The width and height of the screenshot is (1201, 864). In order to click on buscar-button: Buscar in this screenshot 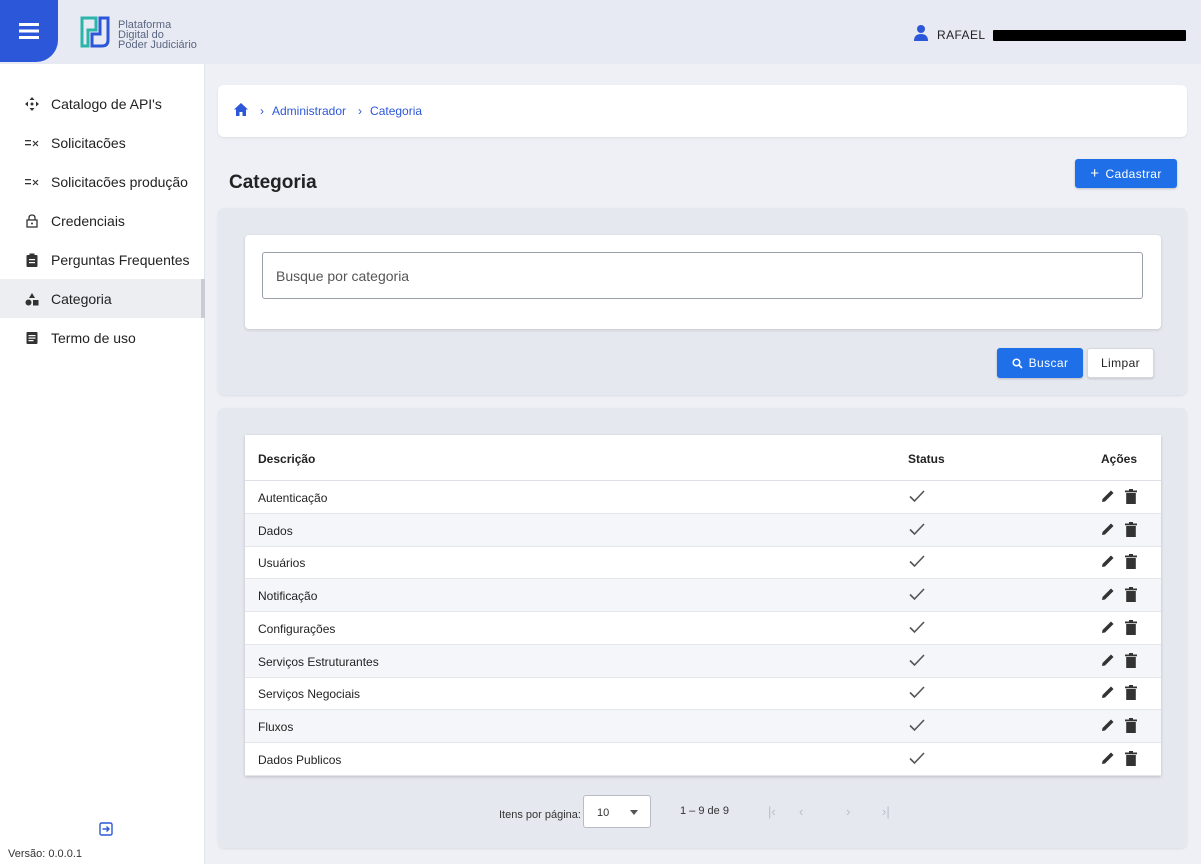, I will do `click(1040, 363)`.